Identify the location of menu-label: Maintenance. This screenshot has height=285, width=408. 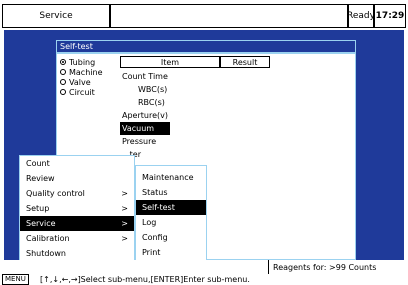
(168, 177).